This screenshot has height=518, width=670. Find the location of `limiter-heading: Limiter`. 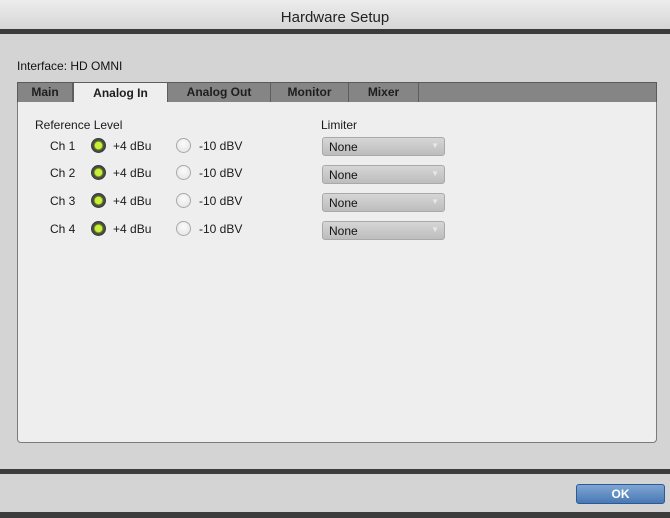

limiter-heading: Limiter is located at coordinates (339, 125).